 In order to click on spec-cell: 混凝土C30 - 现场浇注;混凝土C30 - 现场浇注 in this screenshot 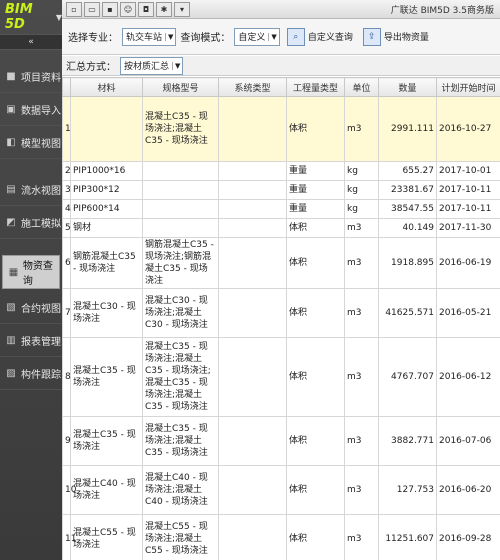, I will do `click(180, 313)`.